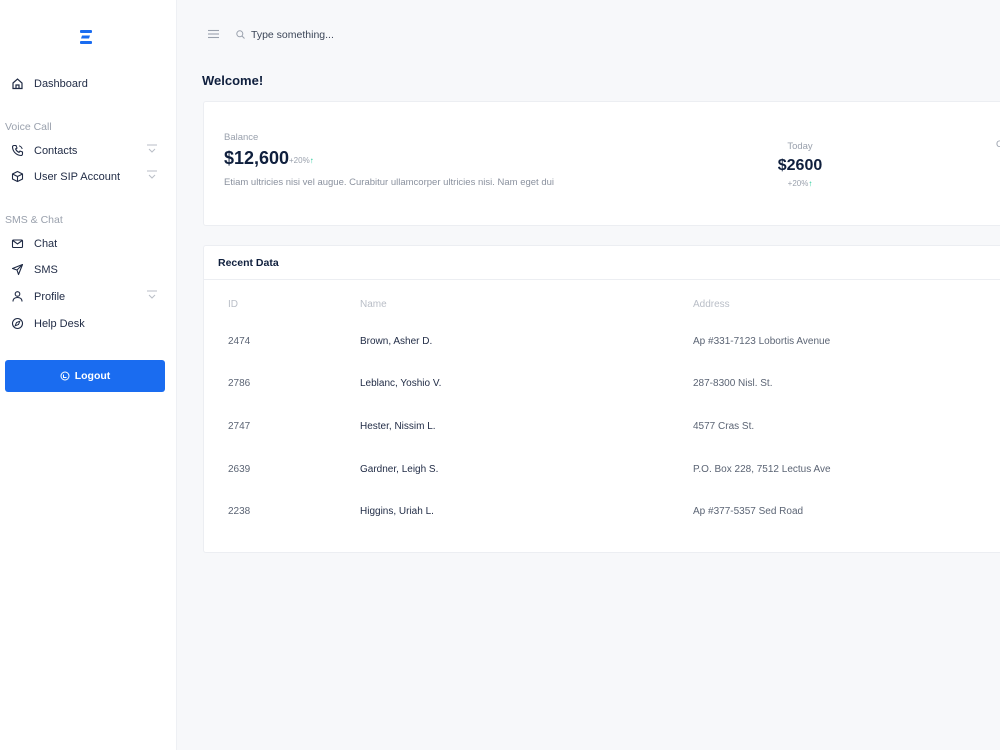 Image resolution: width=1000 pixels, height=750 pixels. I want to click on cell-name: Hester, Nissim L., so click(398, 426).